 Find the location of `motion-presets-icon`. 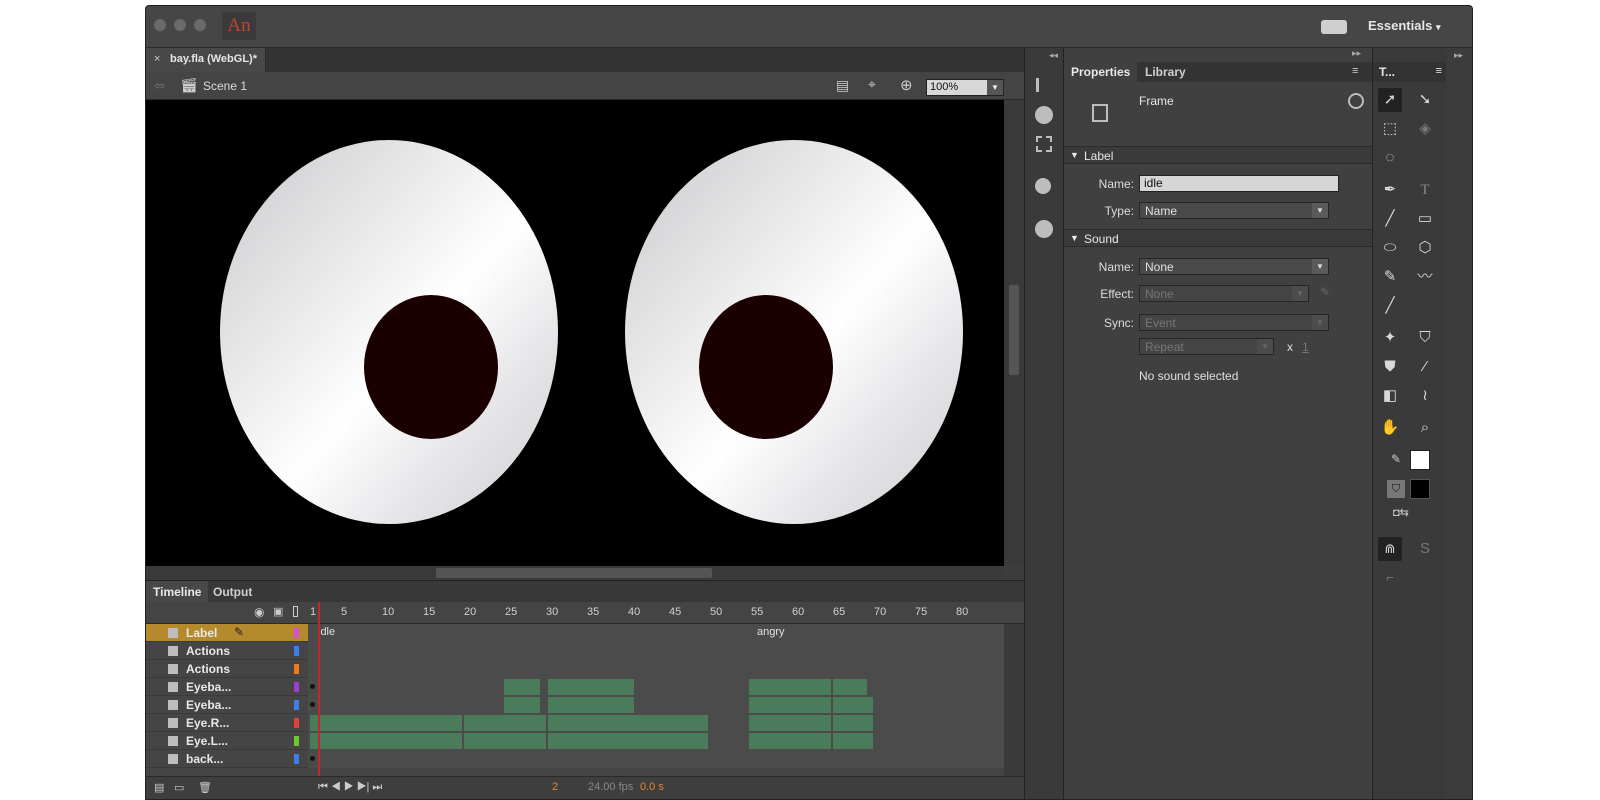

motion-presets-icon is located at coordinates (1043, 186).